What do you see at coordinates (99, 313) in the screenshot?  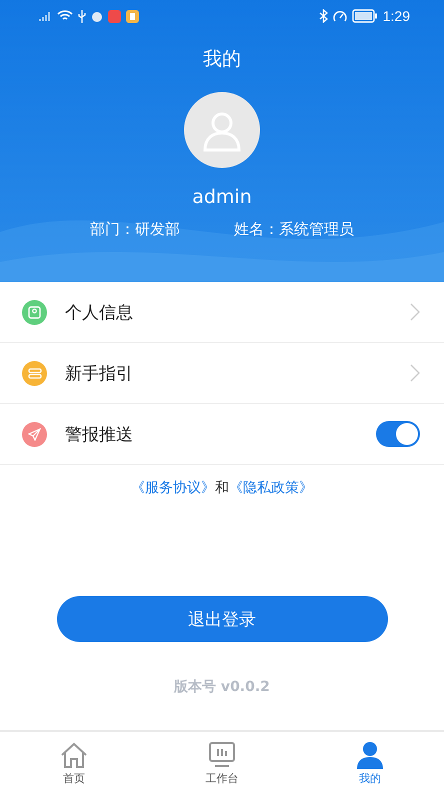 I see `menu-label: 个人信息` at bounding box center [99, 313].